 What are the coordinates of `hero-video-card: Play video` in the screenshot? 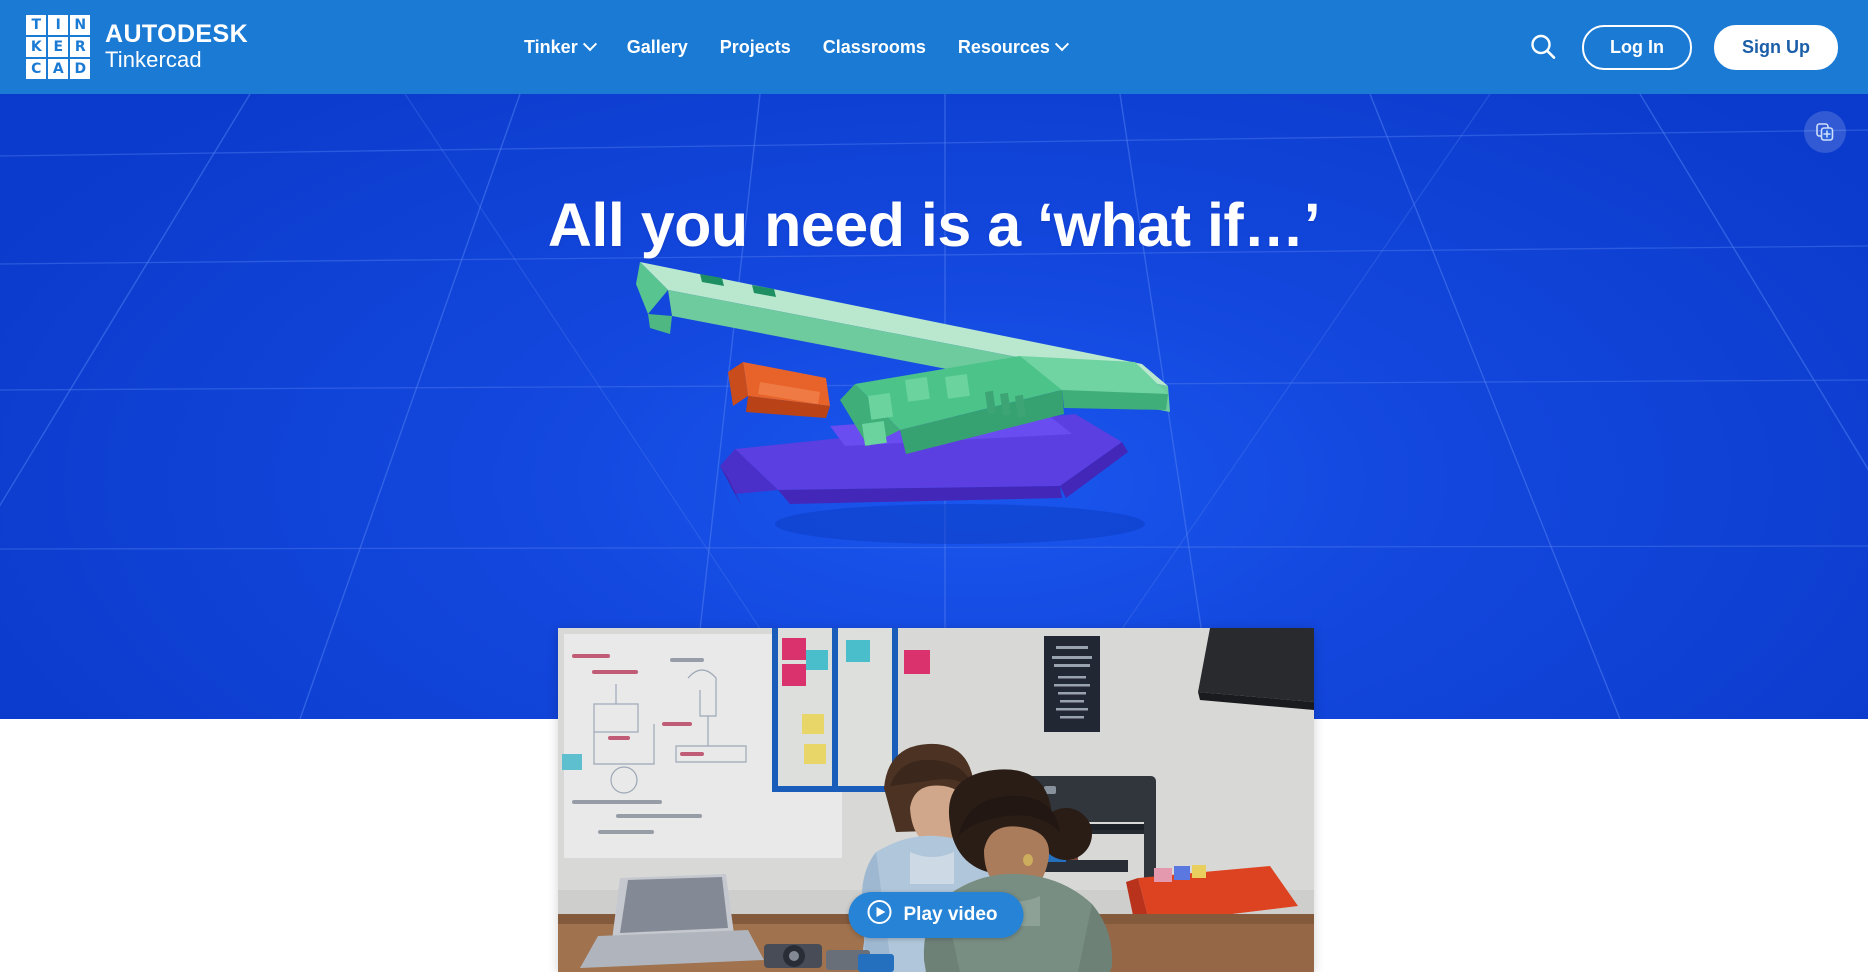 It's located at (936, 800).